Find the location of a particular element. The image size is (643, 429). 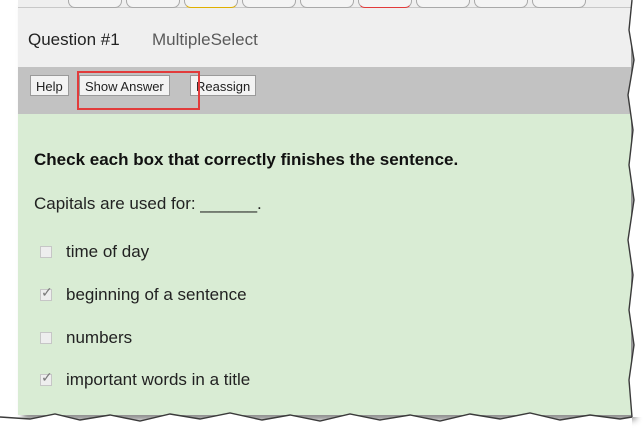

option-label: important words in a title is located at coordinates (158, 379).